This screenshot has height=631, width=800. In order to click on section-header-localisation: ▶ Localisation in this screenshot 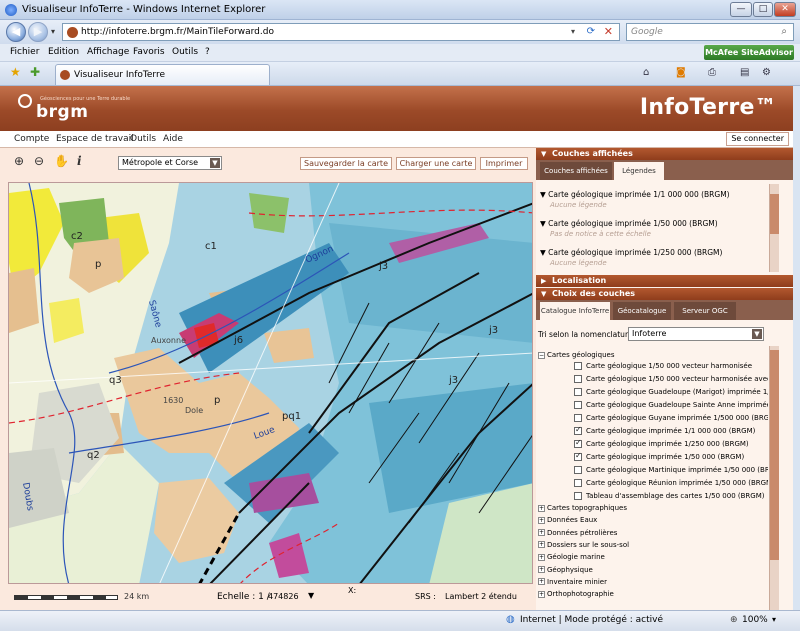, I will do `click(664, 281)`.